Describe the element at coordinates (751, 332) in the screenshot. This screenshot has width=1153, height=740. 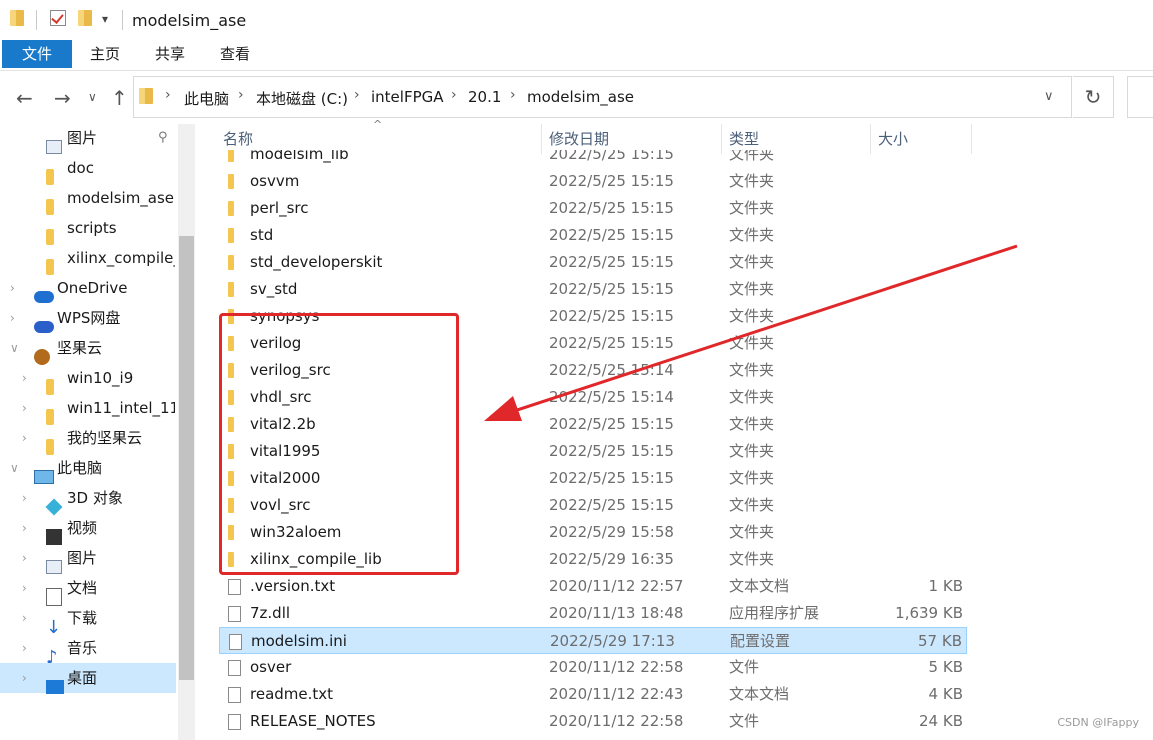
I see `annotation-arrow` at that location.